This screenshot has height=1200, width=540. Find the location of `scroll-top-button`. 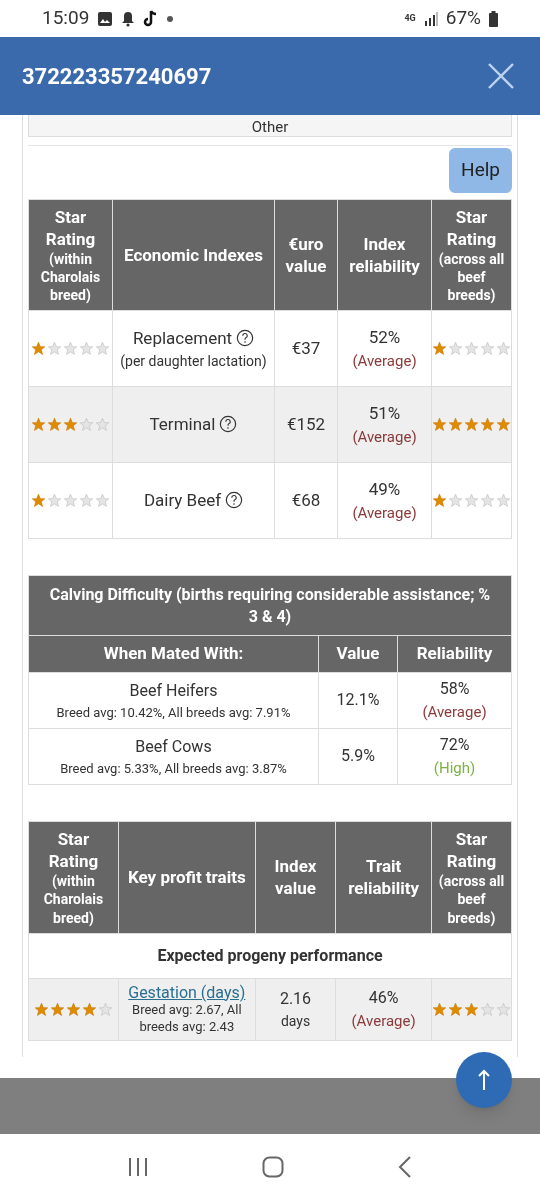

scroll-top-button is located at coordinates (484, 1080).